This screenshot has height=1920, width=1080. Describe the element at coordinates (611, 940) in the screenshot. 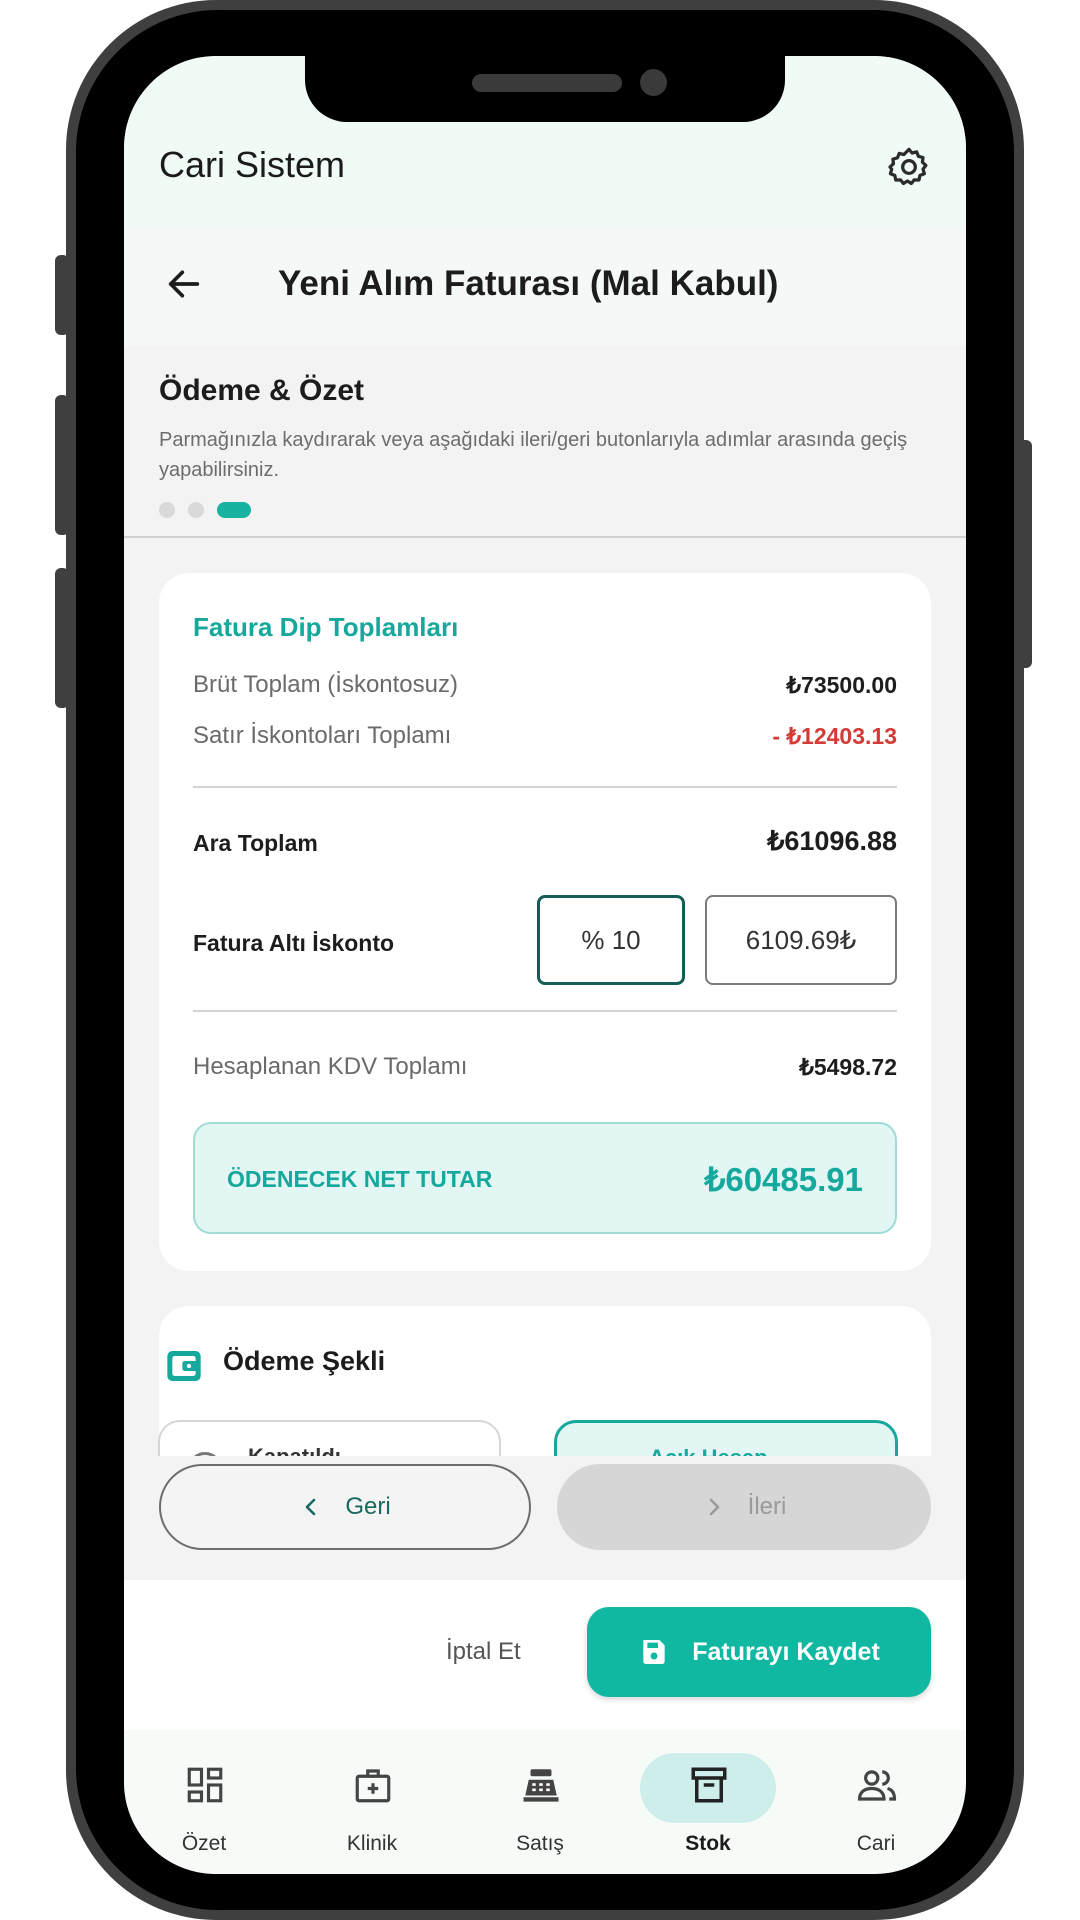

I see `discount-percent-field: % 10` at that location.